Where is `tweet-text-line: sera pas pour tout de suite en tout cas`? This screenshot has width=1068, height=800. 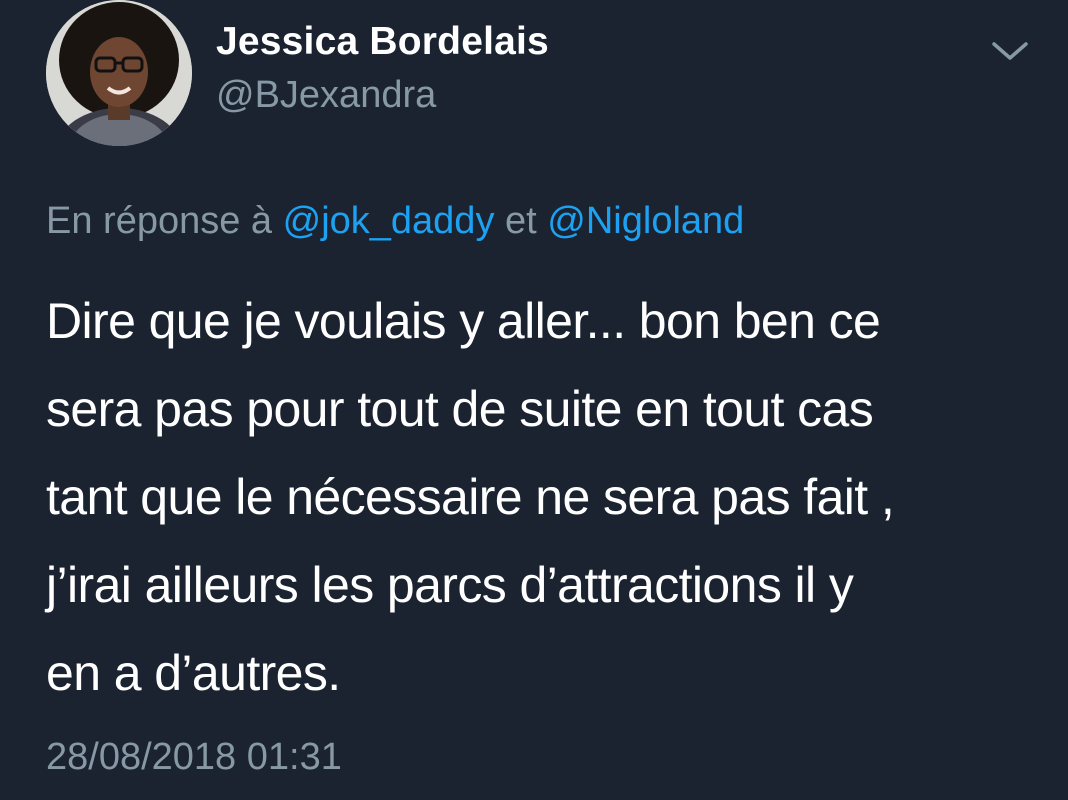 tweet-text-line: sera pas pour tout de suite en tout cas is located at coordinates (460, 409).